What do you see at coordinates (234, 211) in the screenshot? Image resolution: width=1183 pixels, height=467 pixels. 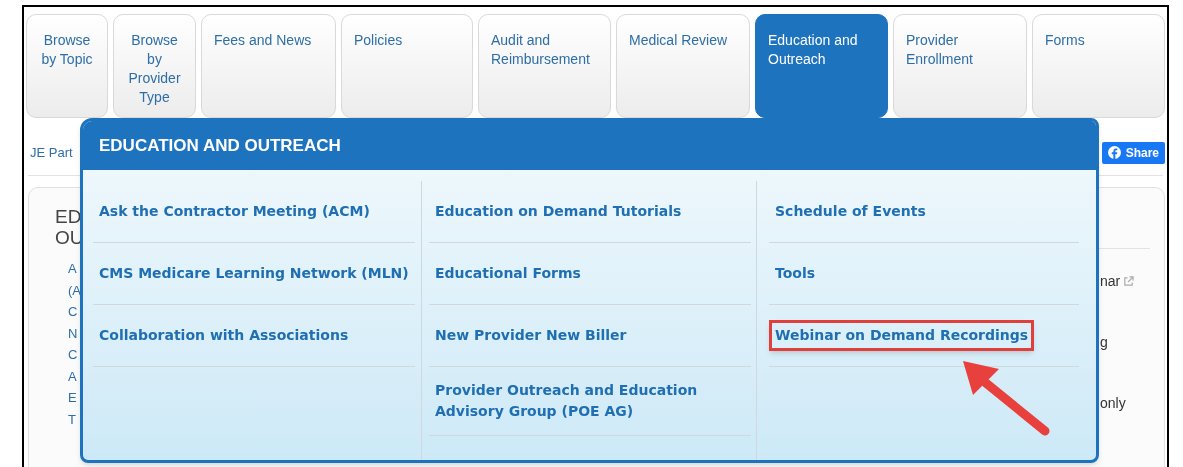 I see `menu-link: Ask the Contractor Meeting (ACM)` at bounding box center [234, 211].